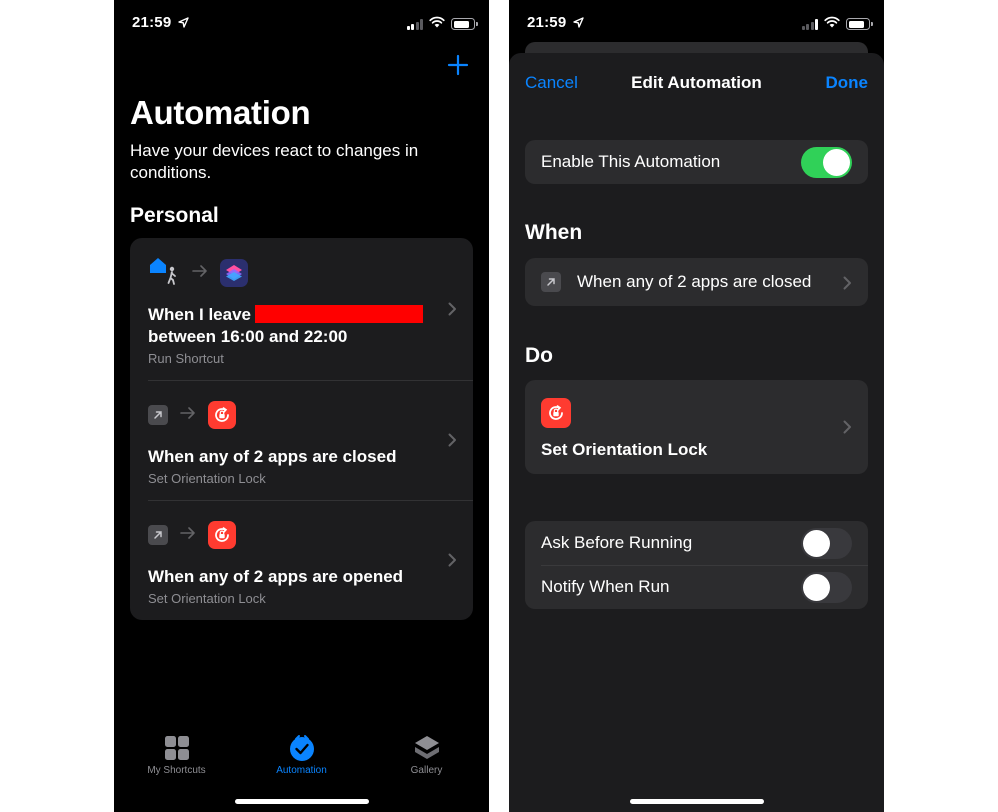  What do you see at coordinates (272, 456) in the screenshot?
I see `card-title: When any of 2 apps are closed` at bounding box center [272, 456].